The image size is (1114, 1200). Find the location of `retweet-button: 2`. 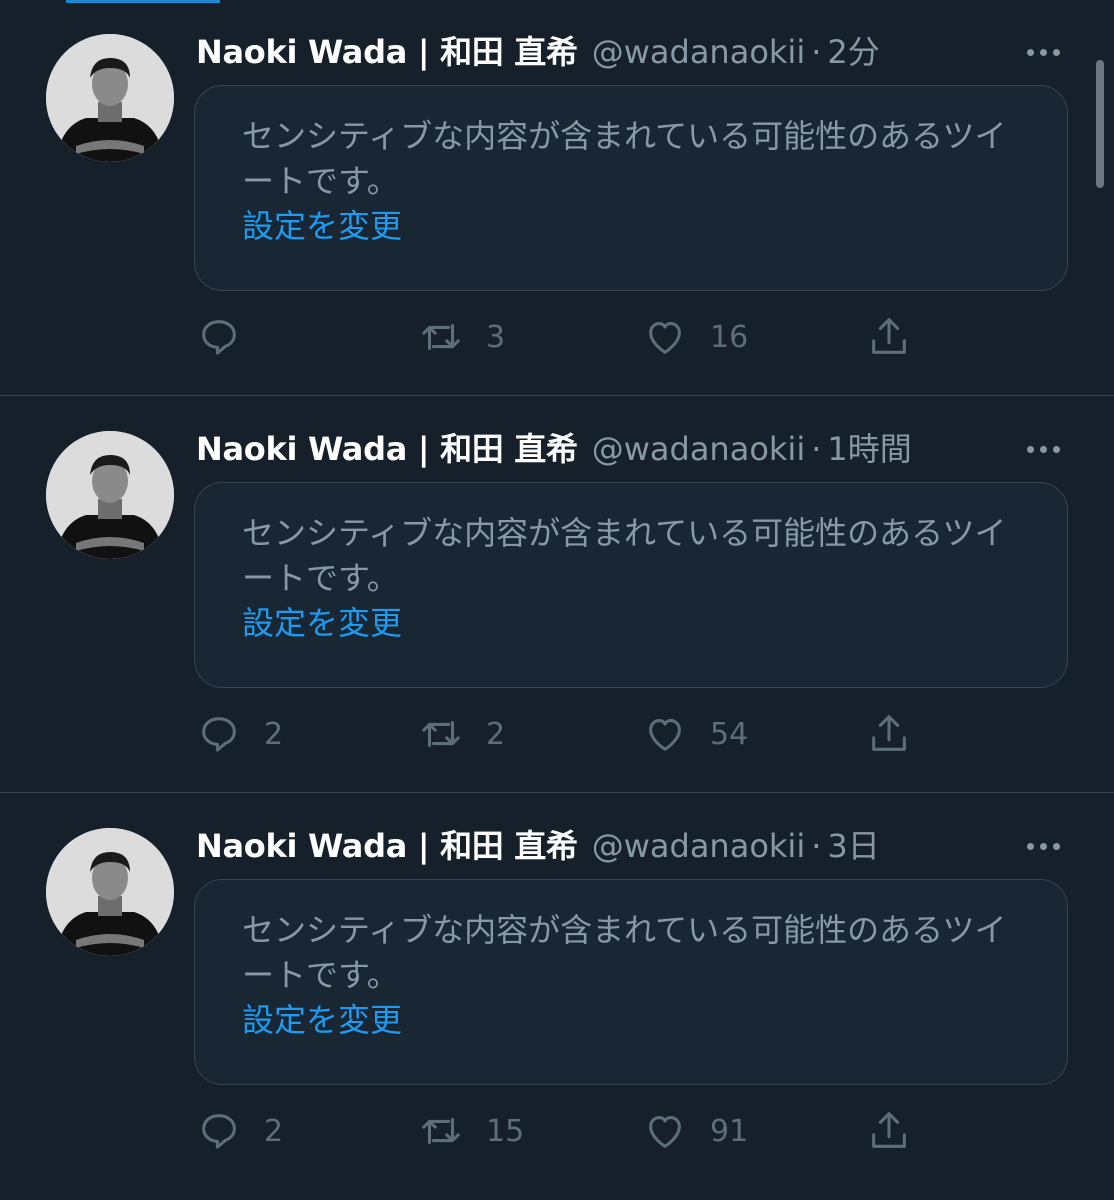

retweet-button: 2 is located at coordinates (461, 734).